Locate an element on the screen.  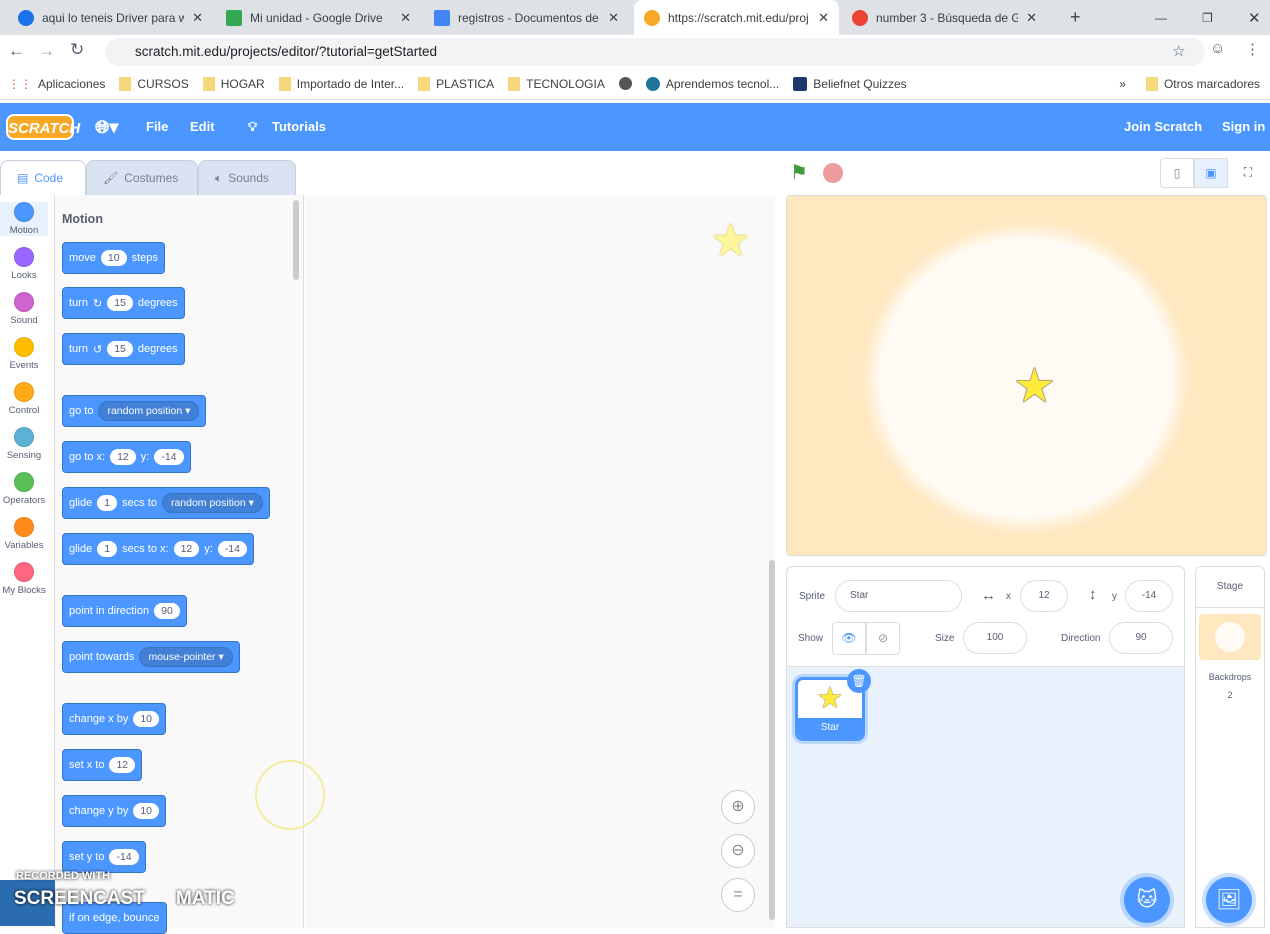
green-flag-icon: ⚑ is located at coordinates (799, 172).